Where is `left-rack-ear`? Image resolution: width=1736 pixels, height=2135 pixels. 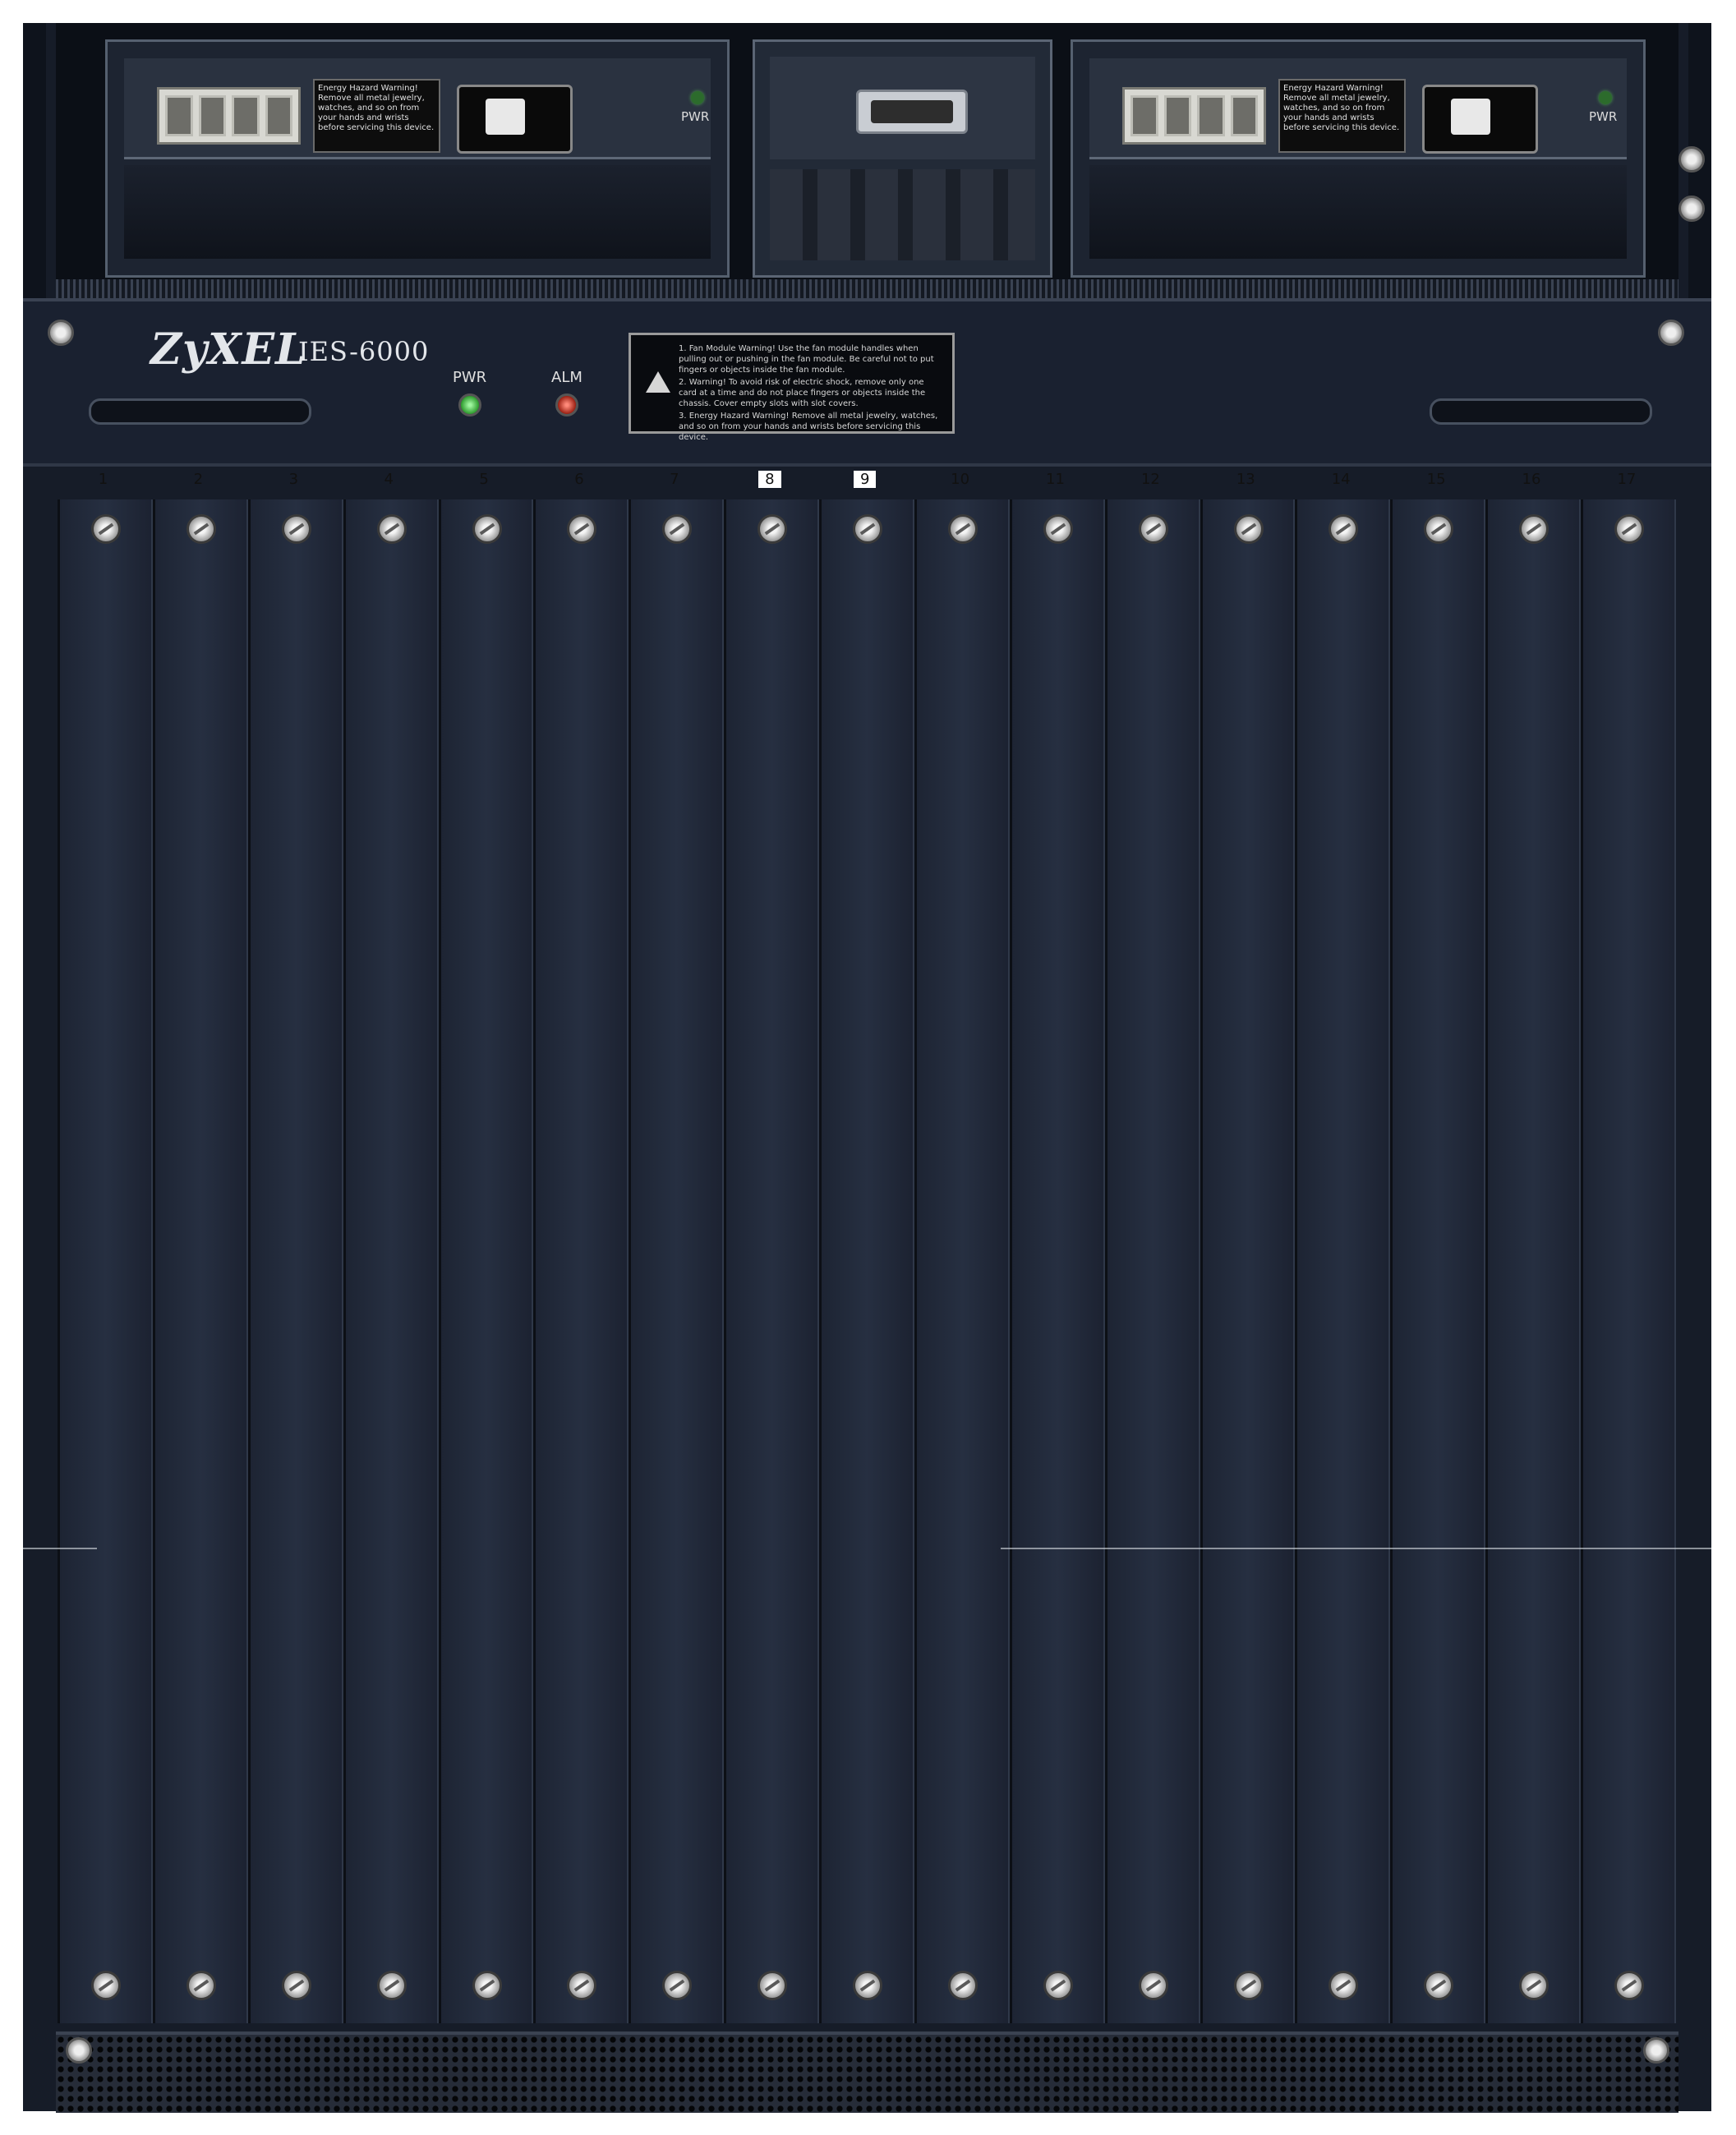
left-rack-ear is located at coordinates (34, 169).